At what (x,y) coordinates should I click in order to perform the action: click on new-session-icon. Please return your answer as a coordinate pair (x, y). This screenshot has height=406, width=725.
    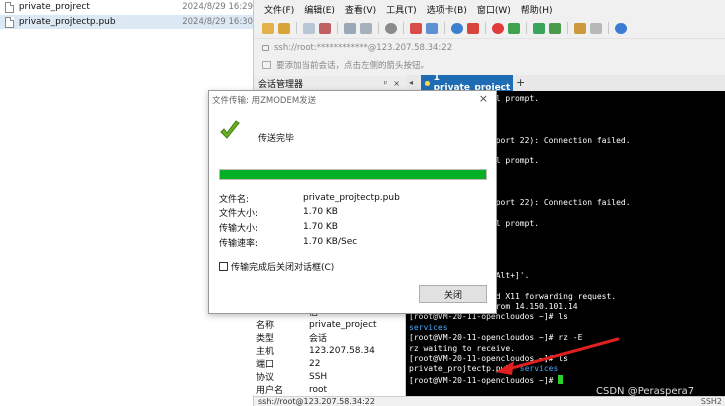
    Looking at the image, I should click on (268, 28).